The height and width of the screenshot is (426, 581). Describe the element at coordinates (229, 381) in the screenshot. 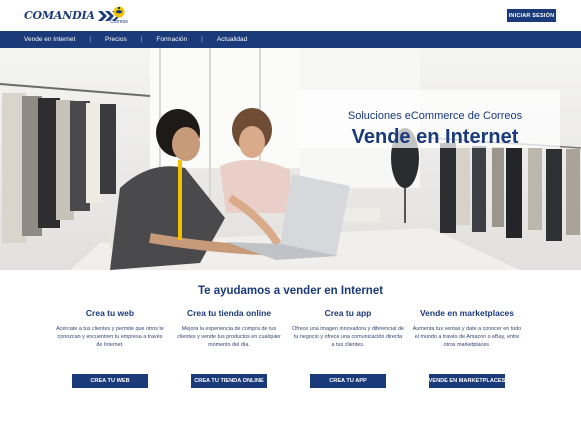

I see `crea-tu-tienda-online-button: CREA TU TIENDA ONLINE` at that location.